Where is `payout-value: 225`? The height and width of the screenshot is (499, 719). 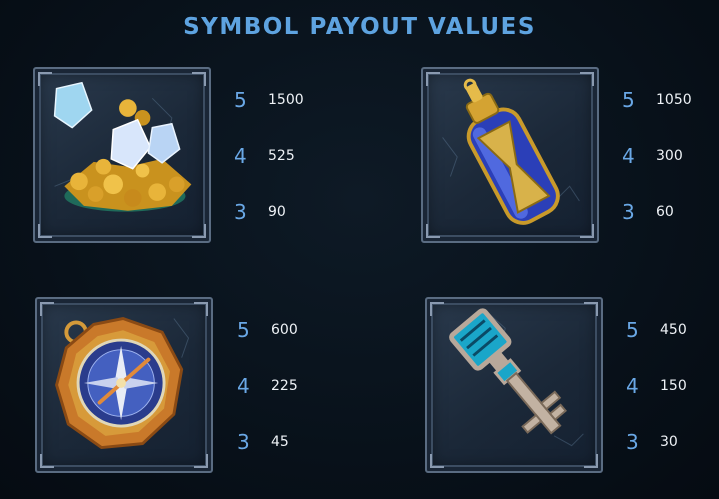
payout-value: 225 is located at coordinates (284, 386).